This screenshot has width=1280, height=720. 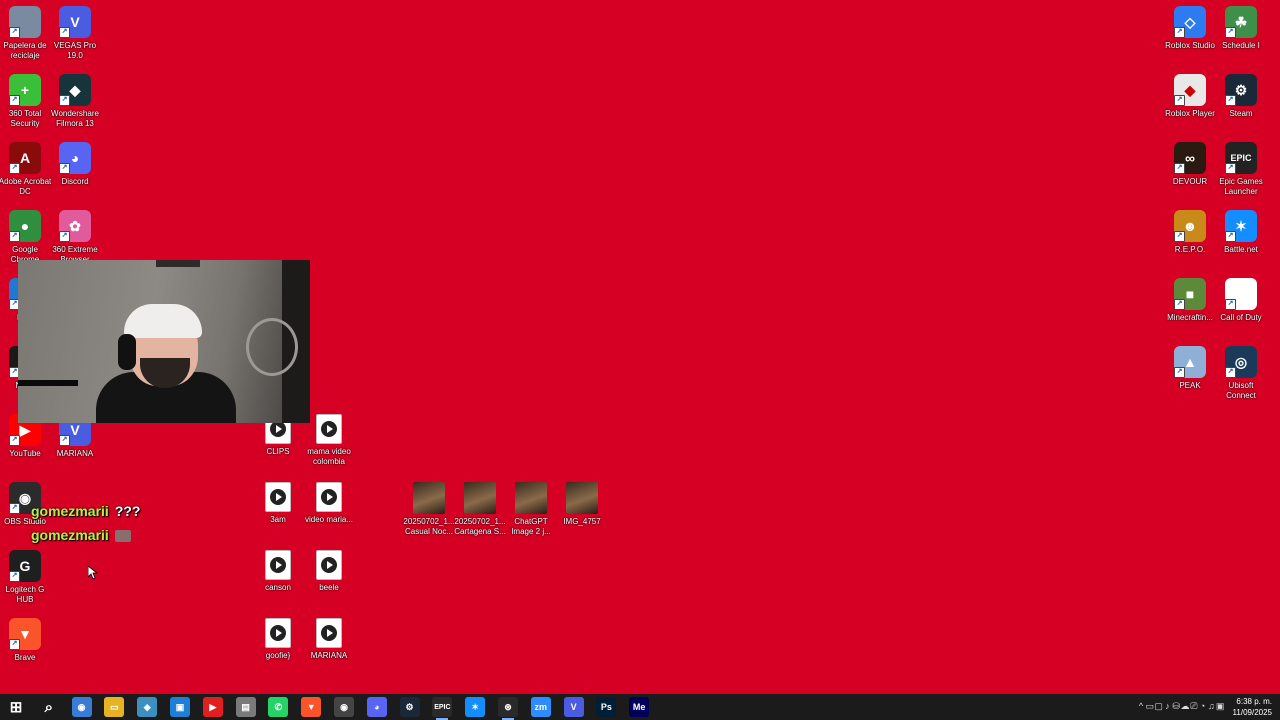 I want to click on desktop-icon: ∞ ↗ DEVOUR, so click(x=1190, y=164).